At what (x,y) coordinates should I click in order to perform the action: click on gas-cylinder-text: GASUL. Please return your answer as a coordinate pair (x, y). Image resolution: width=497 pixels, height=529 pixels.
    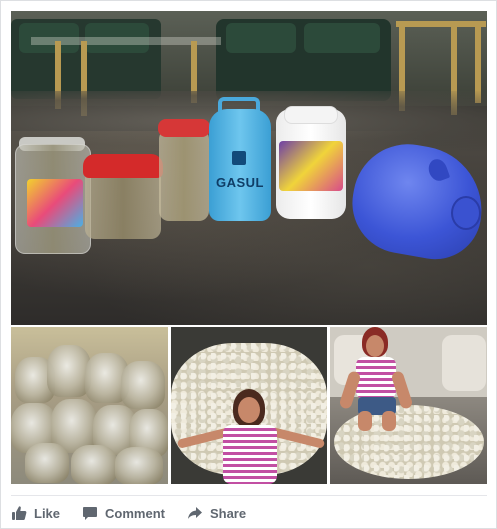
    Looking at the image, I should click on (240, 182).